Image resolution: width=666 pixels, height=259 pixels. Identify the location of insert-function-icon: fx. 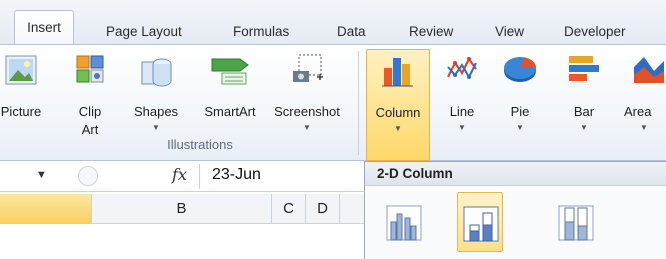
(179, 174).